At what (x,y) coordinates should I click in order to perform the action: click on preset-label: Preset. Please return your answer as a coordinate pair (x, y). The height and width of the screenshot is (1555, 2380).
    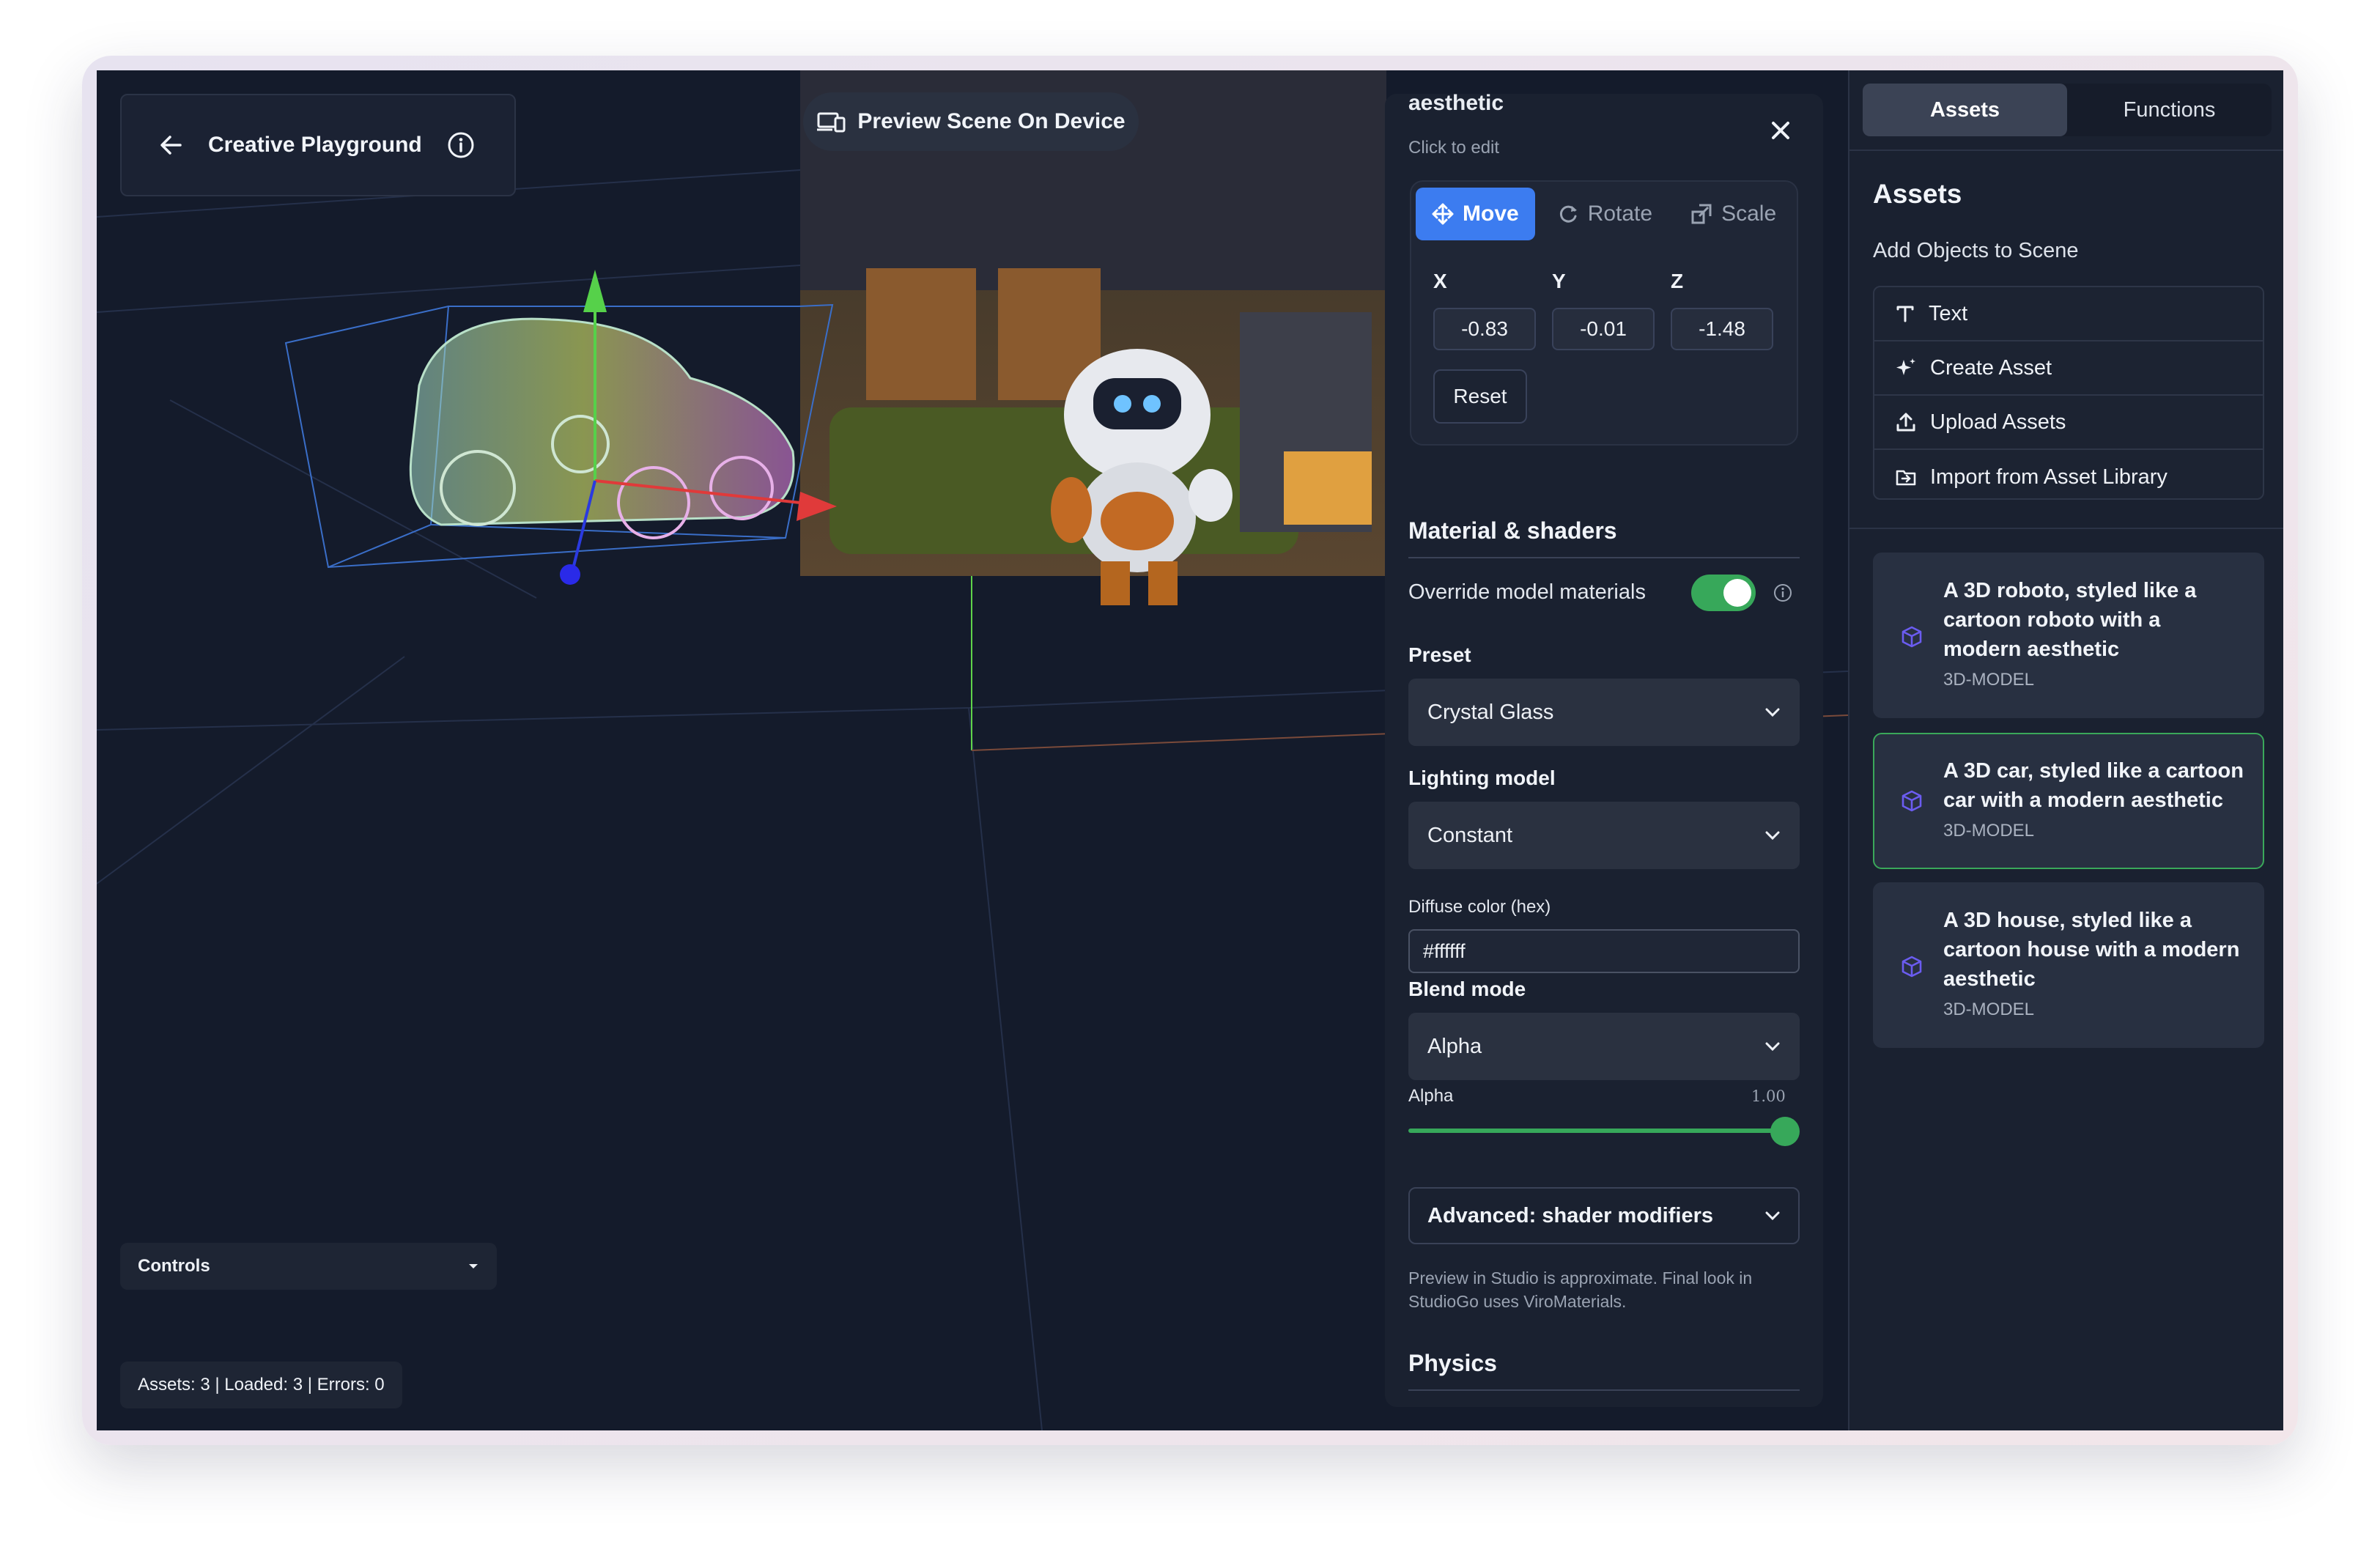
    Looking at the image, I should click on (1439, 654).